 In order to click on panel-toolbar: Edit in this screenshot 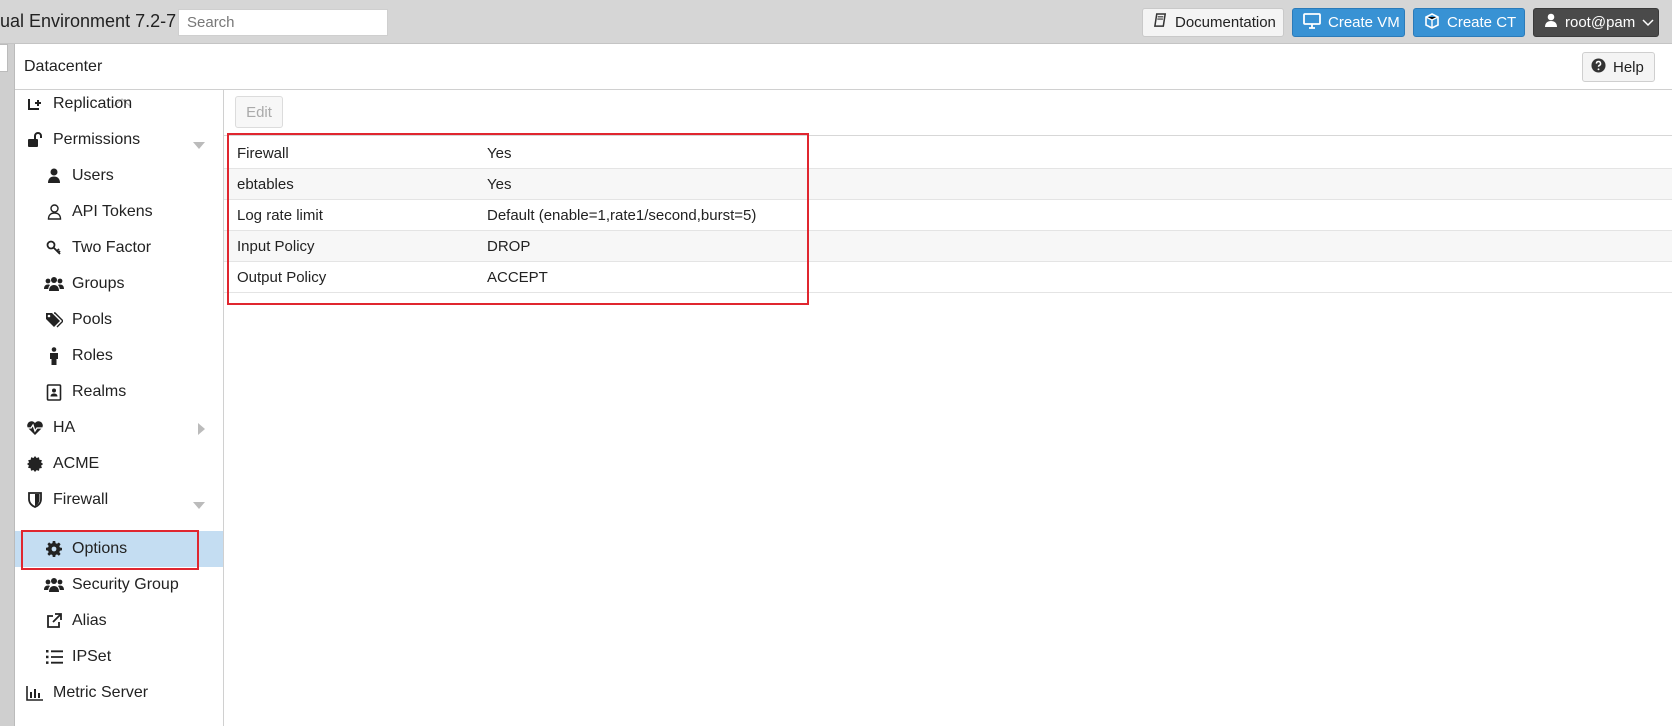, I will do `click(948, 113)`.